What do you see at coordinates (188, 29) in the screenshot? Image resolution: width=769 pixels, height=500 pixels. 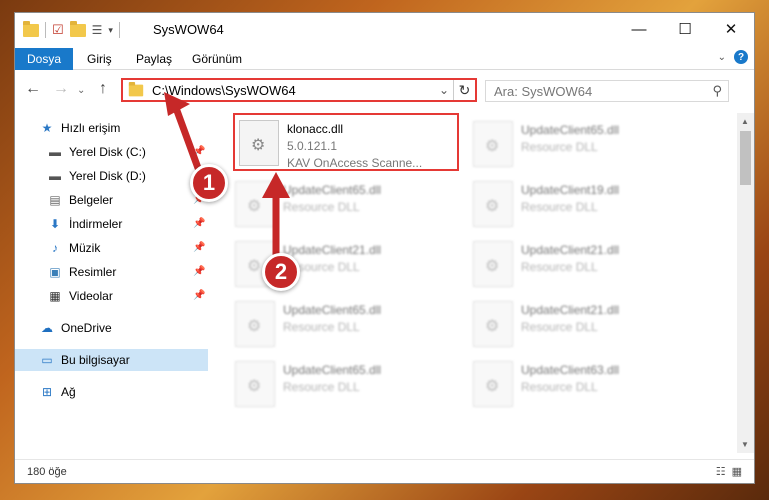 I see `window-title: SysWOW64` at bounding box center [188, 29].